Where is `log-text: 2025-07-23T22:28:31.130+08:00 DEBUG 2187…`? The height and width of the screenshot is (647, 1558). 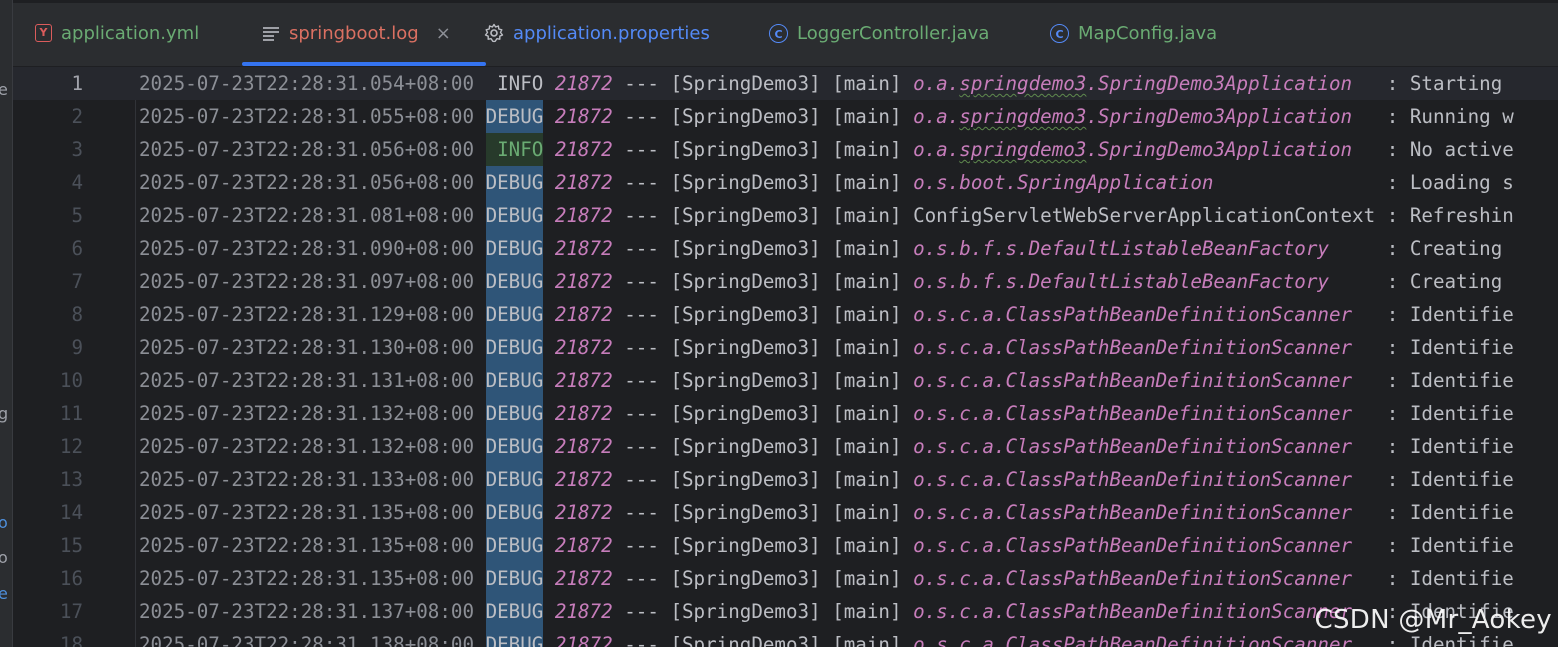 log-text: 2025-07-23T22:28:31.130+08:00 DEBUG 2187… is located at coordinates (826, 347).